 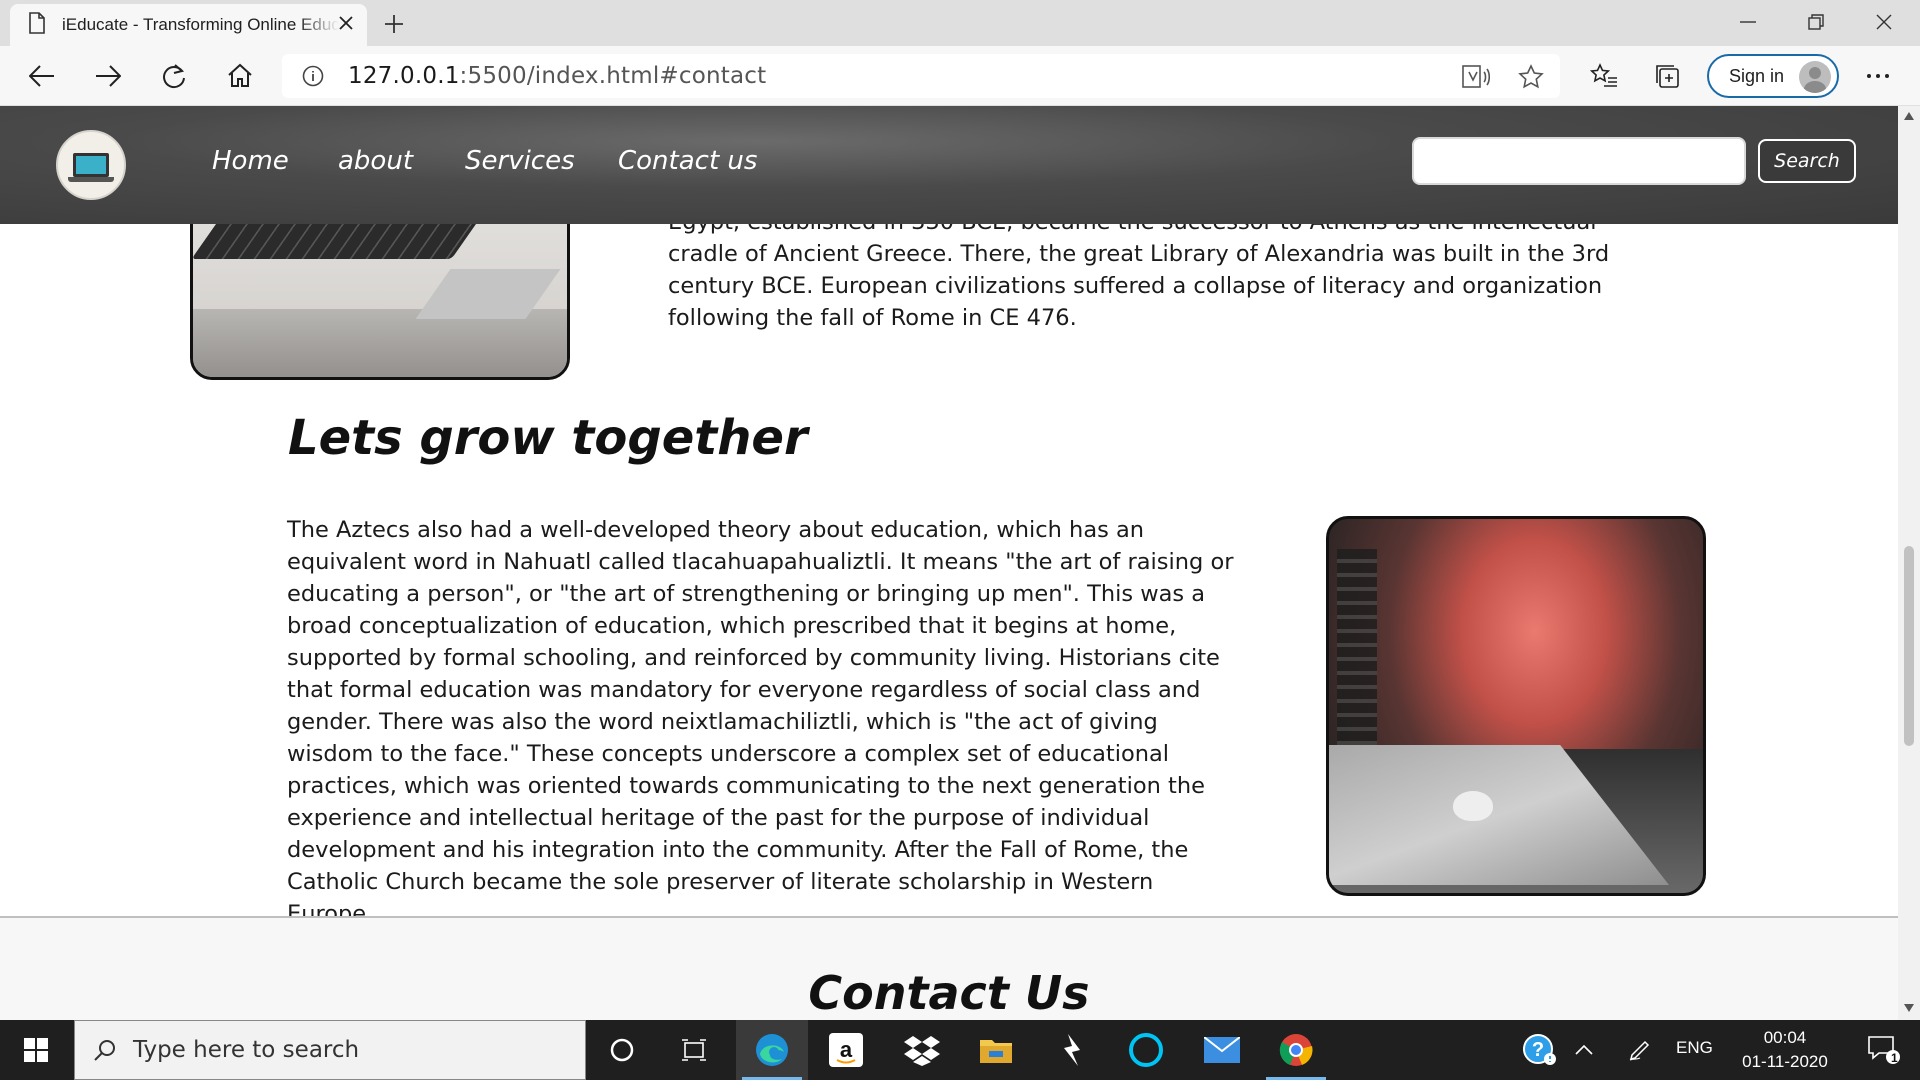 I want to click on cortana-circle-icon, so click(x=622, y=1050).